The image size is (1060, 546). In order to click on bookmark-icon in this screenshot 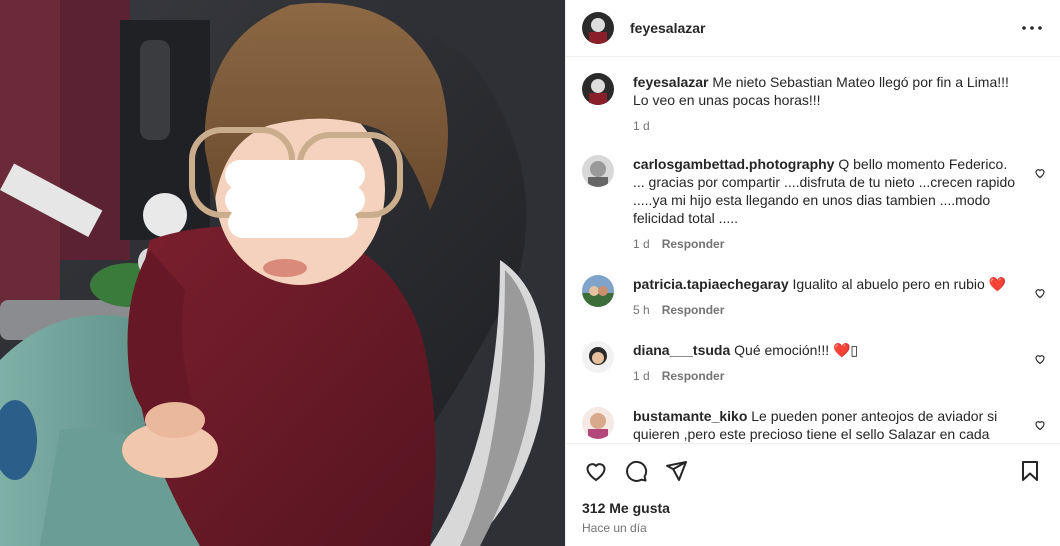, I will do `click(1030, 471)`.